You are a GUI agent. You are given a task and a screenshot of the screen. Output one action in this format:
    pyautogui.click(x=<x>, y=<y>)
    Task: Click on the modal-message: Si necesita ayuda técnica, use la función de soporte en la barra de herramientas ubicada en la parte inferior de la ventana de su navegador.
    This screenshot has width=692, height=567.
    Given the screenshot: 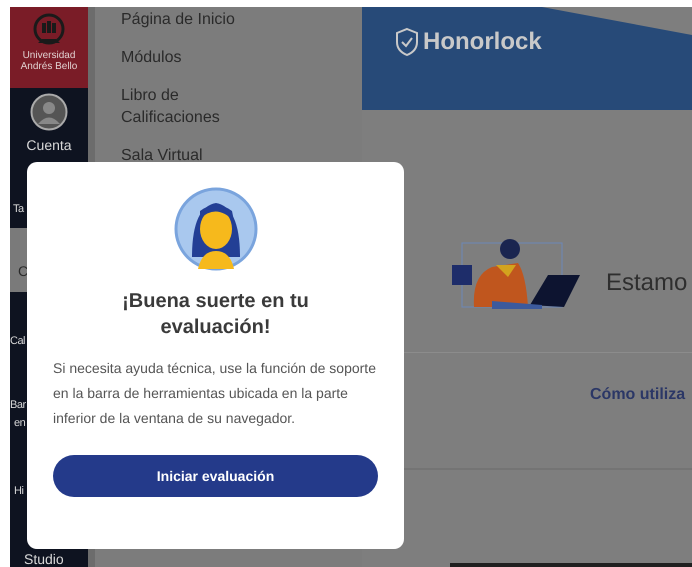 What is the action you would take?
    pyautogui.click(x=214, y=393)
    